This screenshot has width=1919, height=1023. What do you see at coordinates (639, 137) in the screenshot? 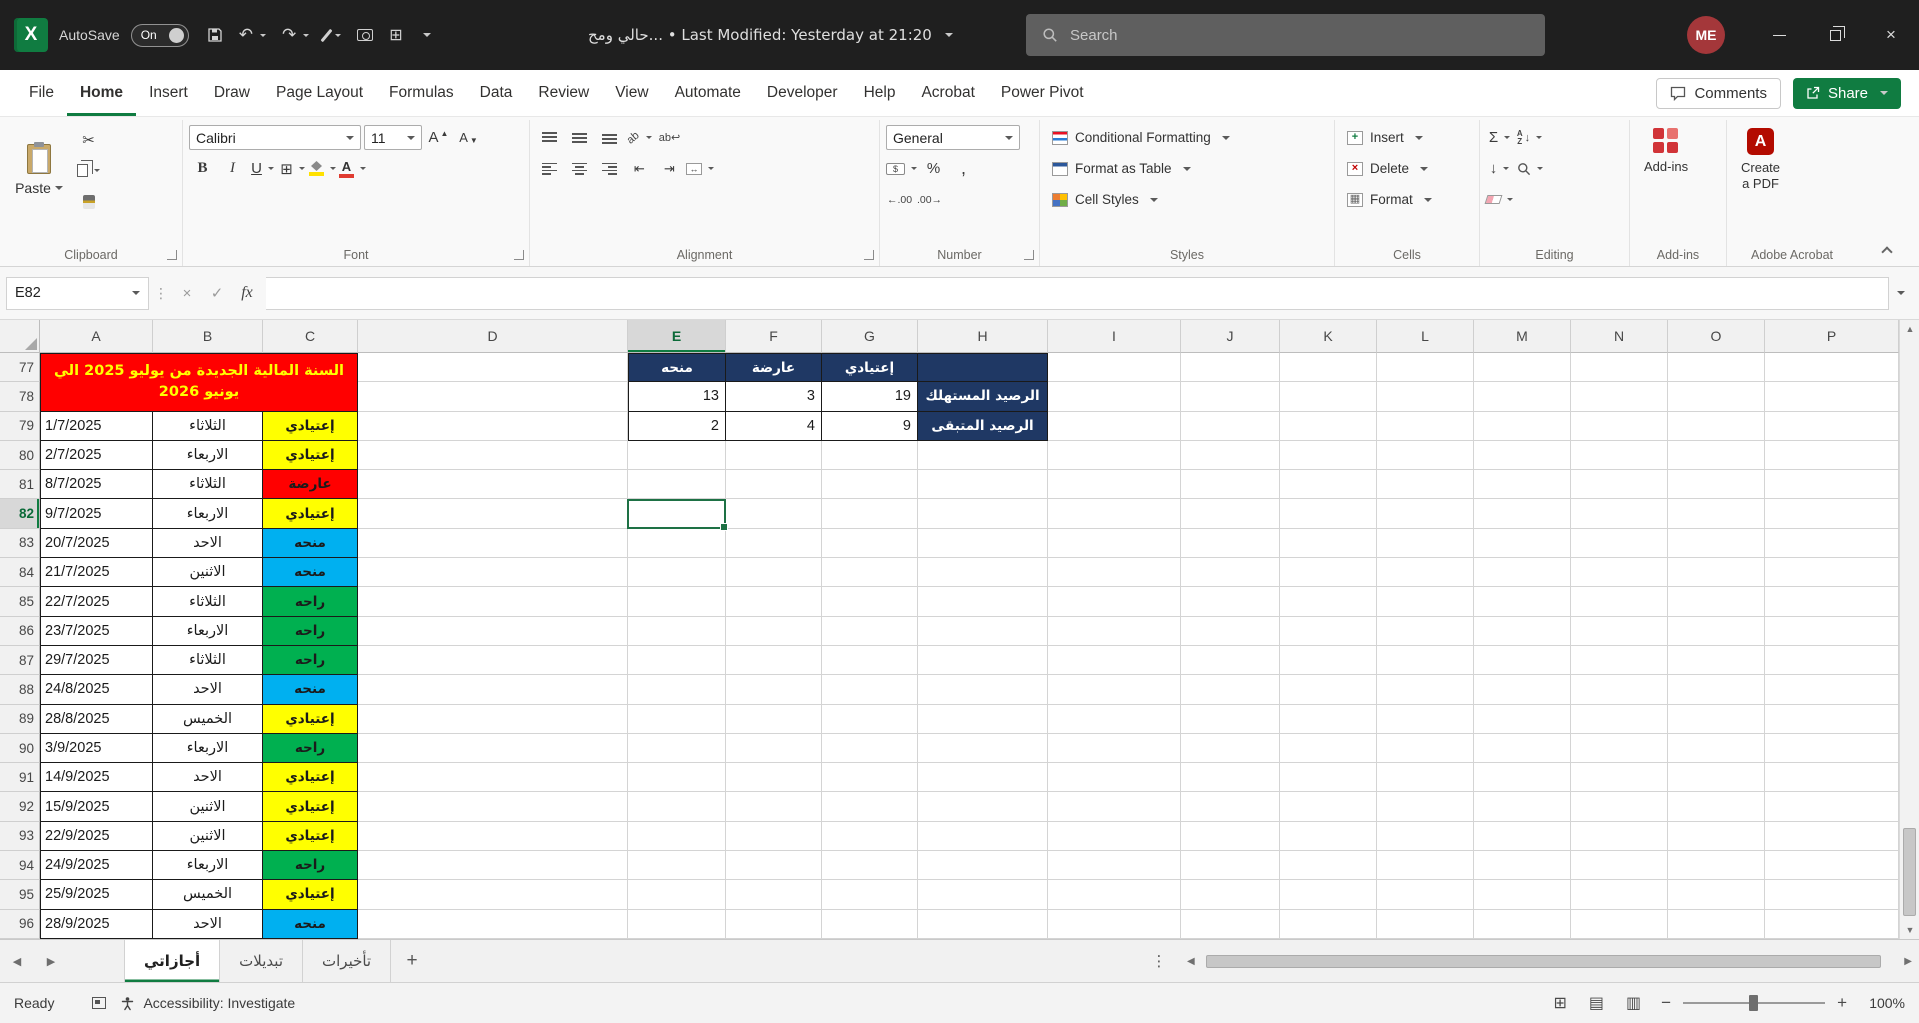
I see `orientation-button: ab` at bounding box center [639, 137].